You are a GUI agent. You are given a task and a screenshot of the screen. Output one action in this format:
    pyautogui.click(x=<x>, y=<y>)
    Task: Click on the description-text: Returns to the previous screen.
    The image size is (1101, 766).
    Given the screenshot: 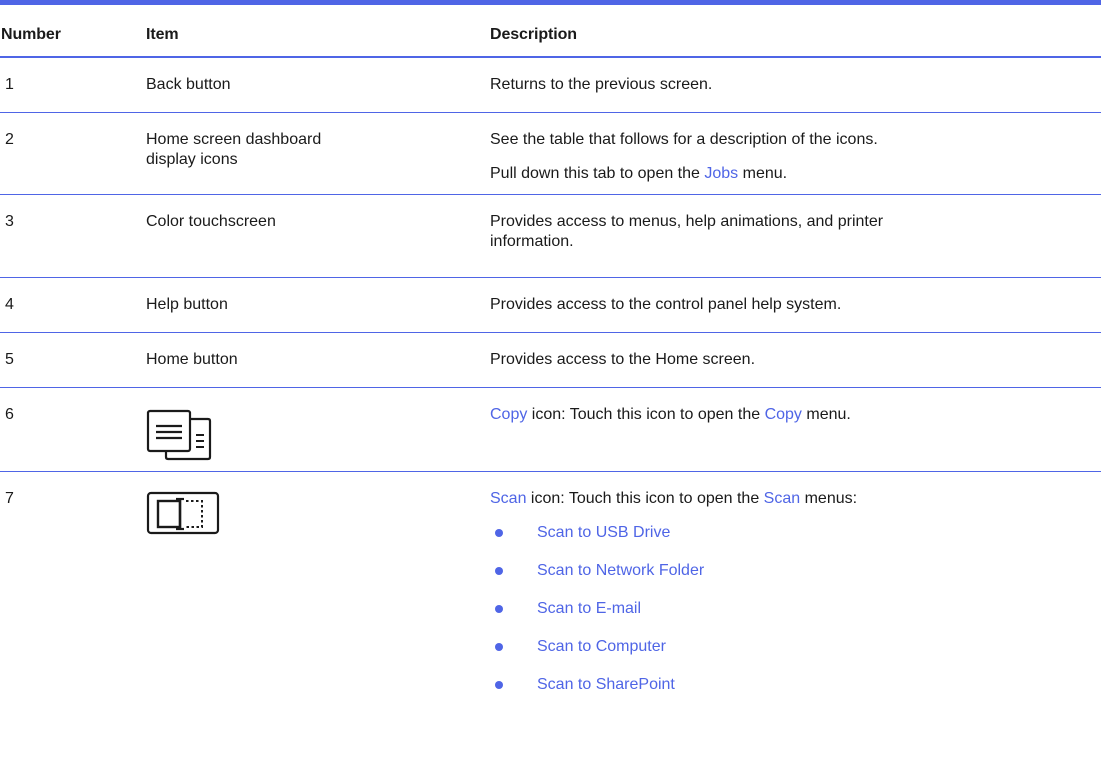 What is the action you would take?
    pyautogui.click(x=601, y=84)
    